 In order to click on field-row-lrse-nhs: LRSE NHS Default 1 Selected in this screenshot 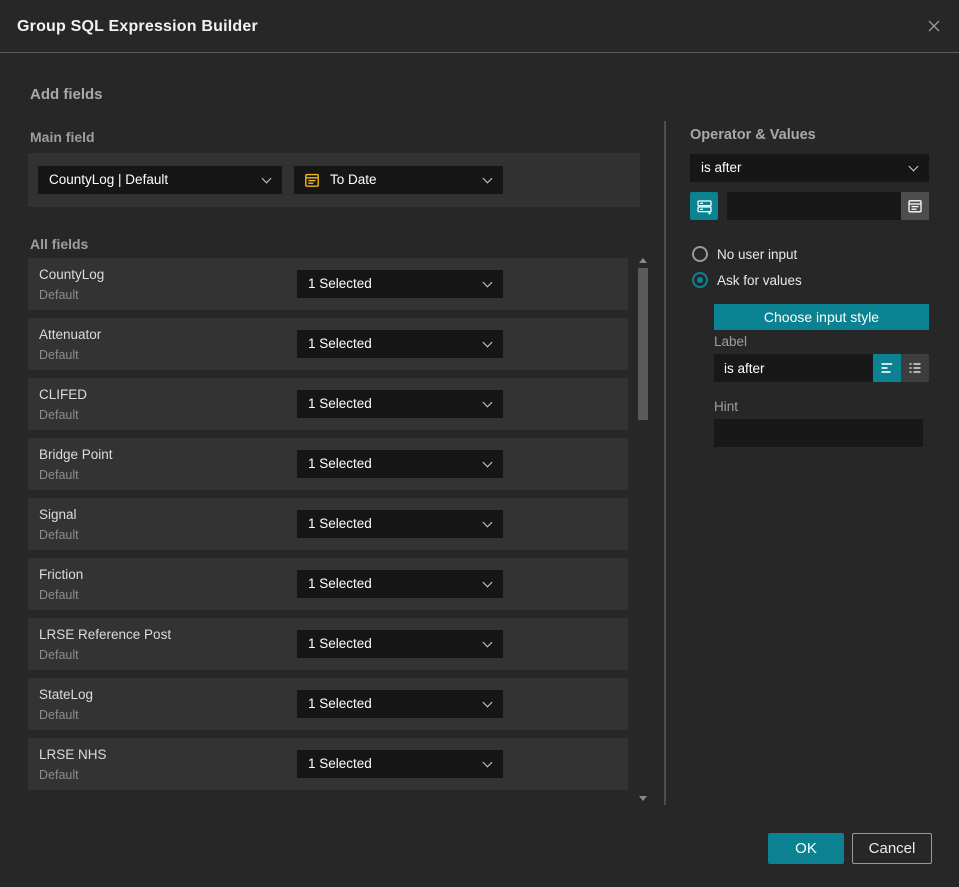, I will do `click(328, 764)`.